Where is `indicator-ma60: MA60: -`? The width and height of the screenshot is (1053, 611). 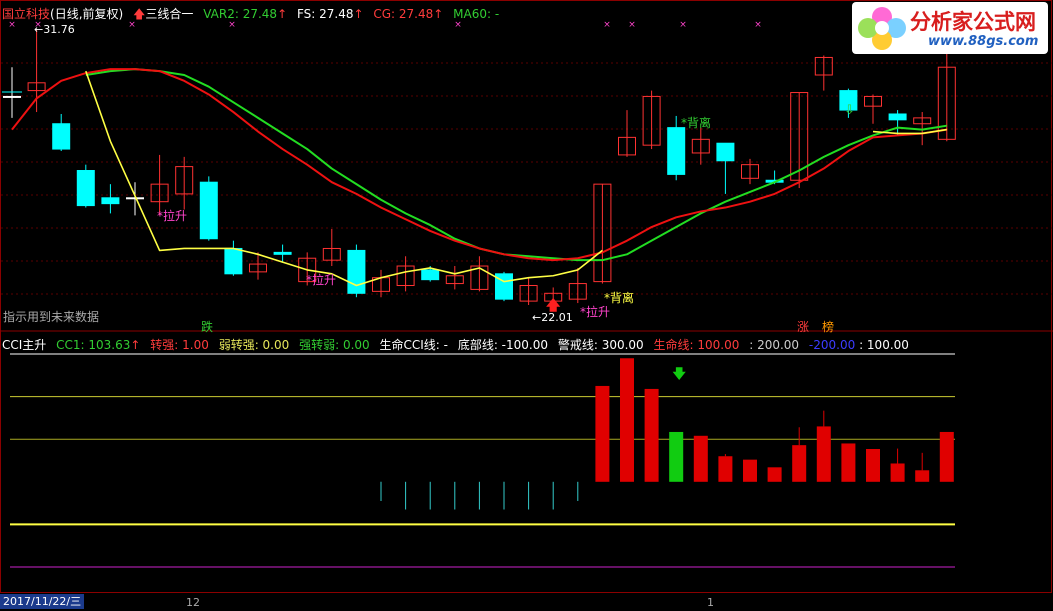 indicator-ma60: MA60: - is located at coordinates (476, 14).